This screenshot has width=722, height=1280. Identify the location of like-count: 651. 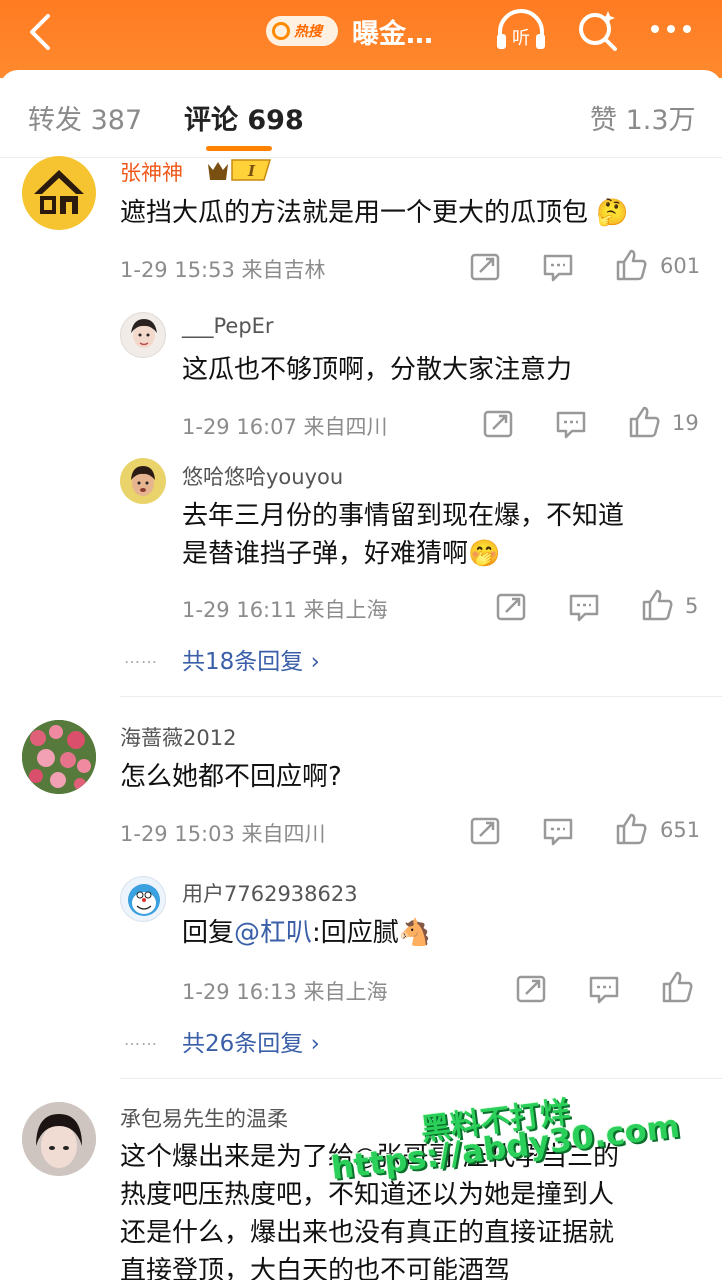
(680, 830).